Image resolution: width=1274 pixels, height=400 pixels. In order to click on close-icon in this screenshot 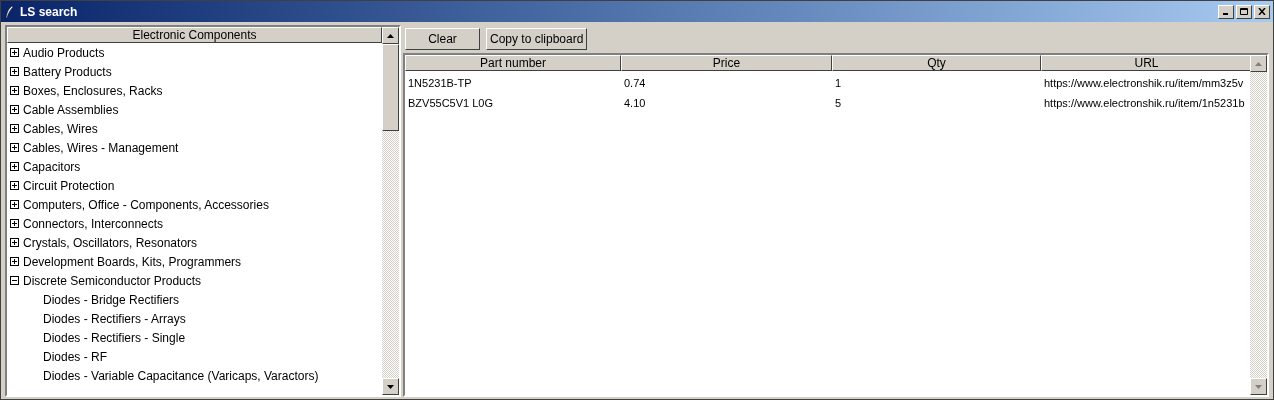, I will do `click(1262, 11)`.